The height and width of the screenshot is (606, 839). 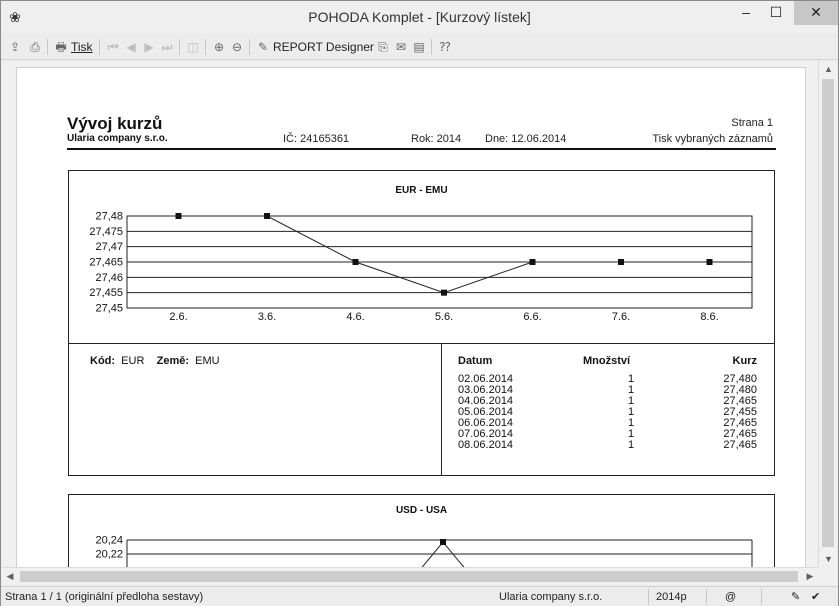 I want to click on print-label: Tisk, so click(x=82, y=47).